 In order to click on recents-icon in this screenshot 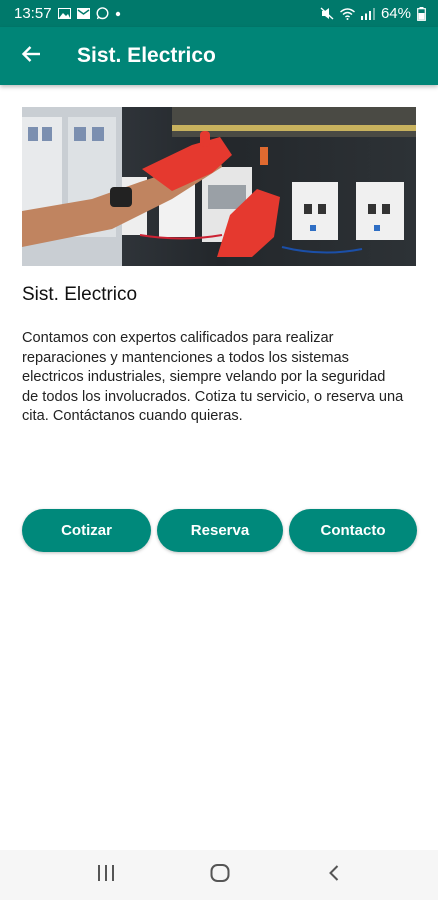, I will do `click(106, 875)`.